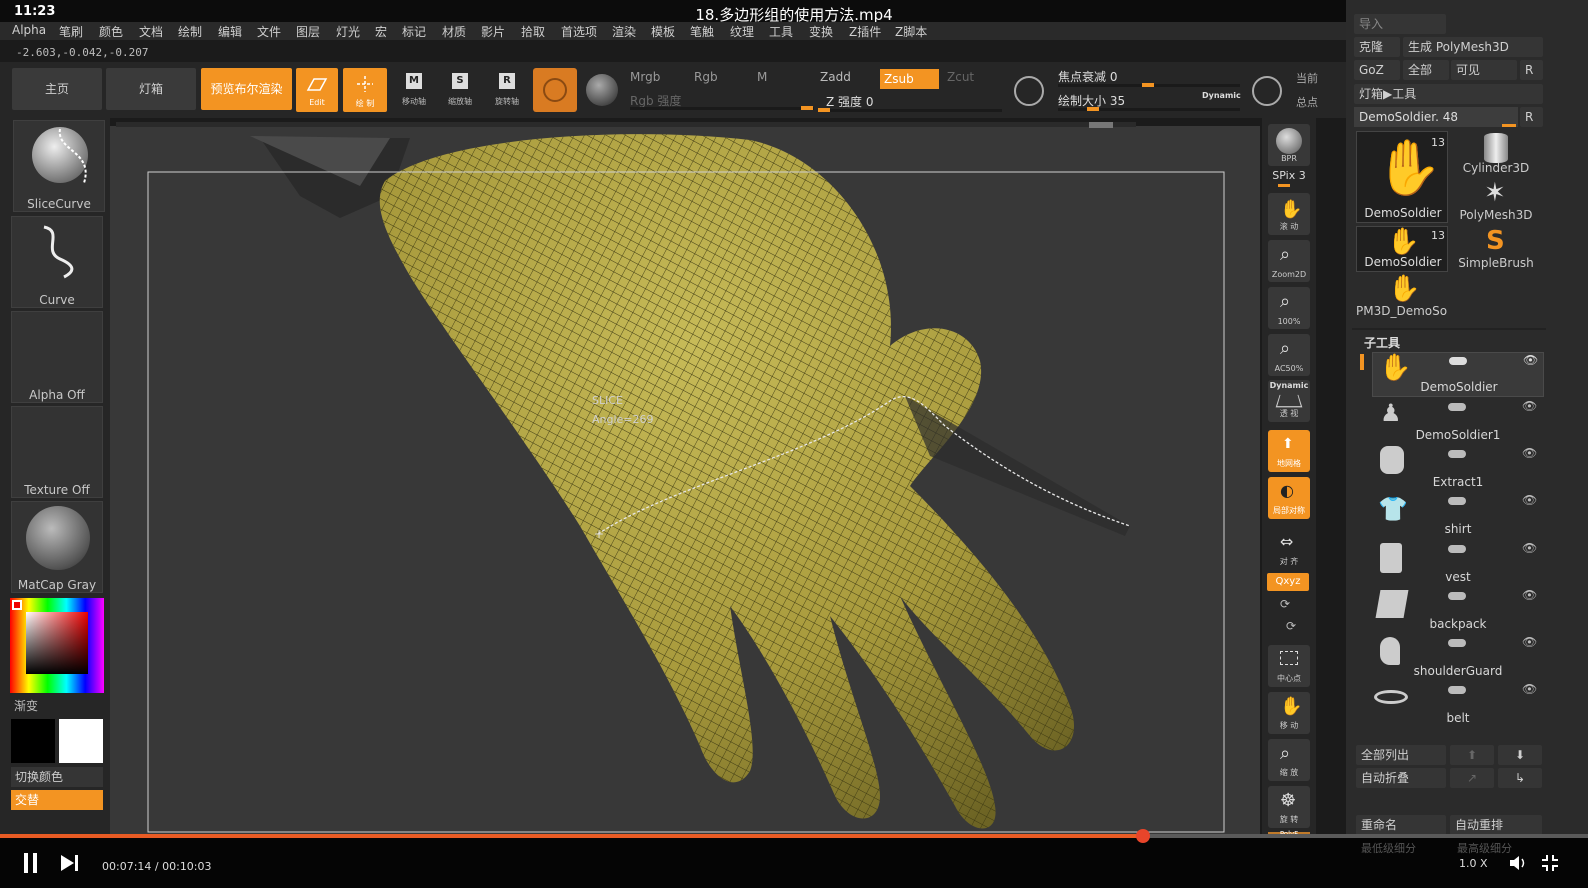 Image resolution: width=1588 pixels, height=888 pixels. What do you see at coordinates (1473, 47) in the screenshot?
I see `make-polymesh-button: 生成 PolyMesh3D` at bounding box center [1473, 47].